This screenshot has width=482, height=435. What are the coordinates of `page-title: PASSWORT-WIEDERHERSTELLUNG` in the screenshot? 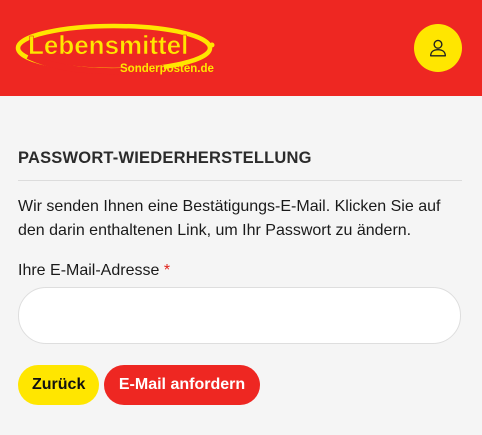 It's located at (240, 165).